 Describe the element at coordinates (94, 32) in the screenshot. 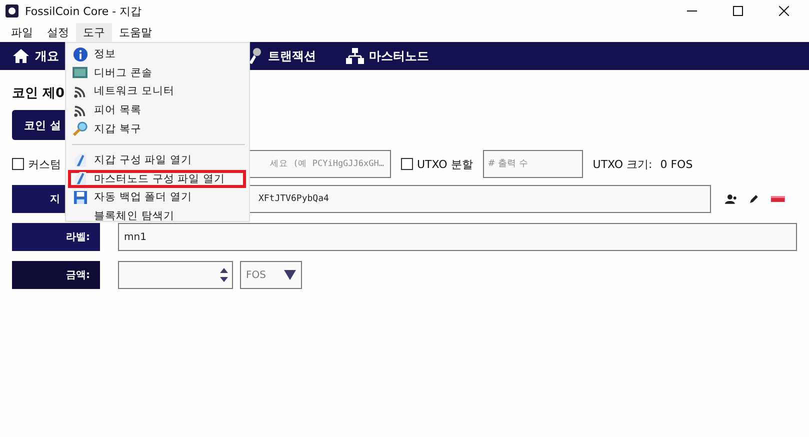

I see `menu-item: 도구` at that location.